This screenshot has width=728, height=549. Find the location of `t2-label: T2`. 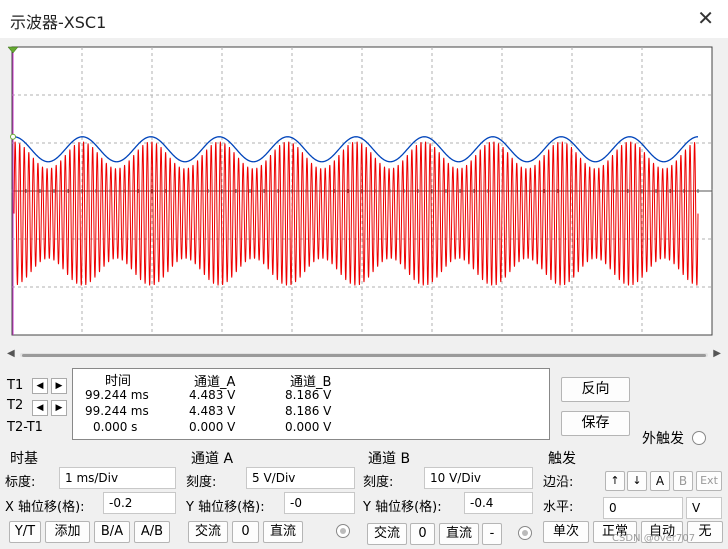

t2-label: T2 is located at coordinates (15, 405).